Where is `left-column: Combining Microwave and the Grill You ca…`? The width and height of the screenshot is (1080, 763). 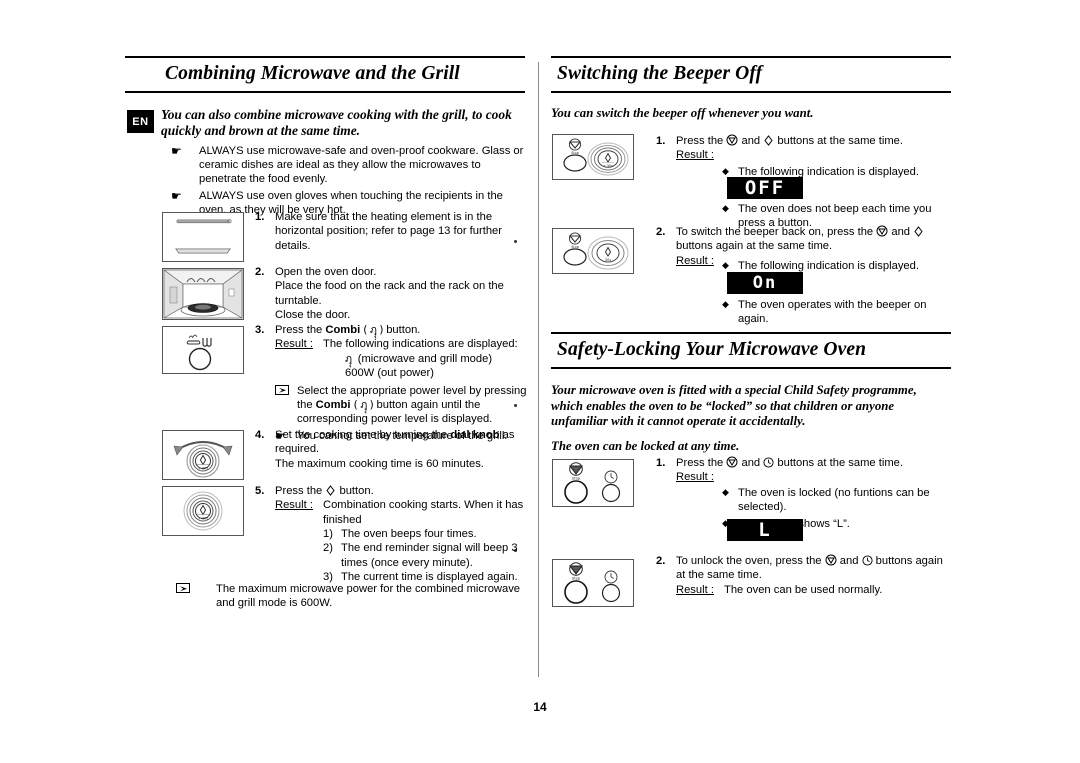 left-column: Combining Microwave and the Grill You ca… is located at coordinates (325, 136).